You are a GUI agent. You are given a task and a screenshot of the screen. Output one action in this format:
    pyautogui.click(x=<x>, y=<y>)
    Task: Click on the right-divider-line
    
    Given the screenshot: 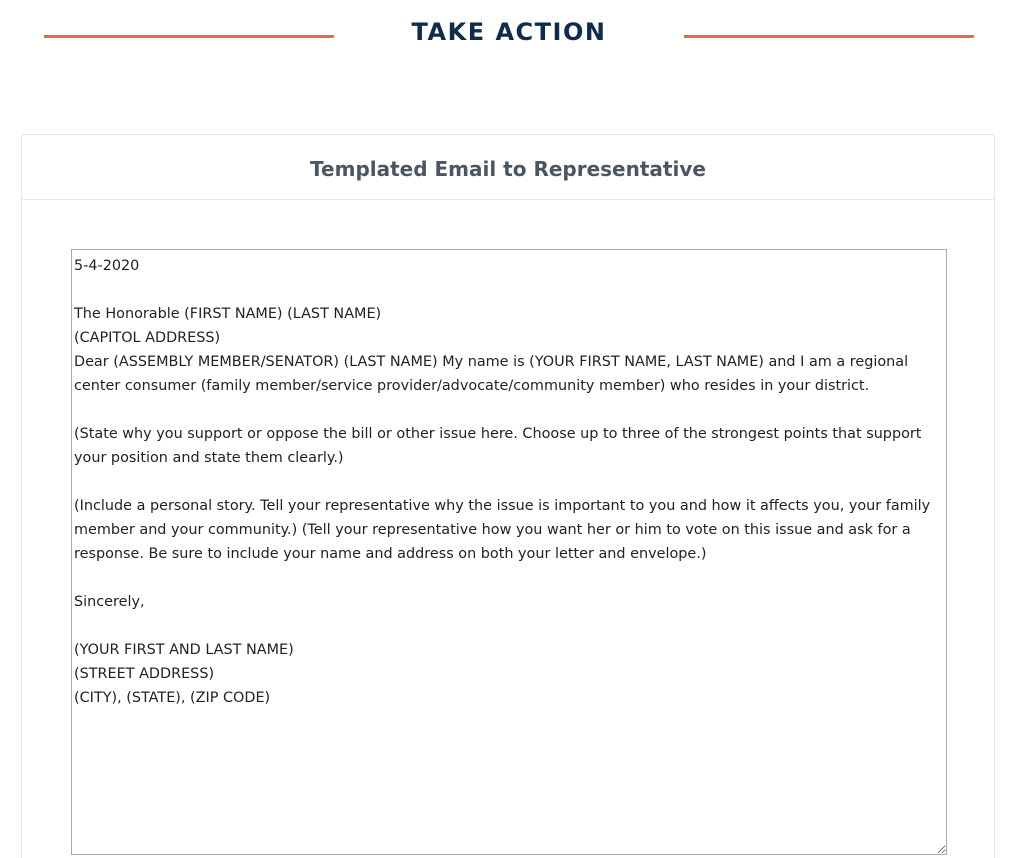 What is the action you would take?
    pyautogui.click(x=829, y=36)
    